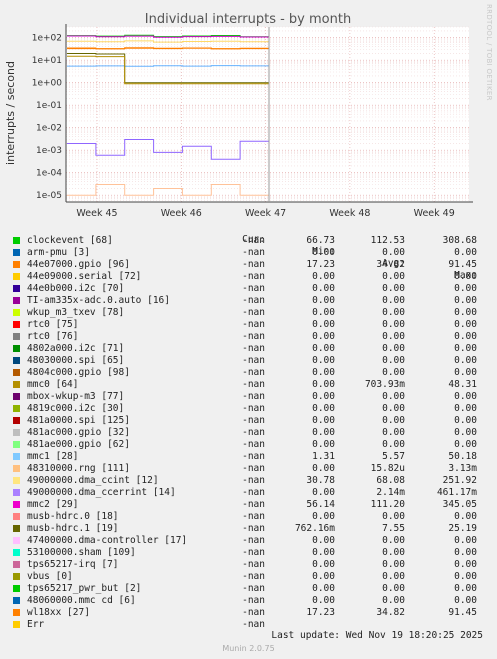  What do you see at coordinates (387, 504) in the screenshot?
I see `legend-avg: 111.20` at bounding box center [387, 504].